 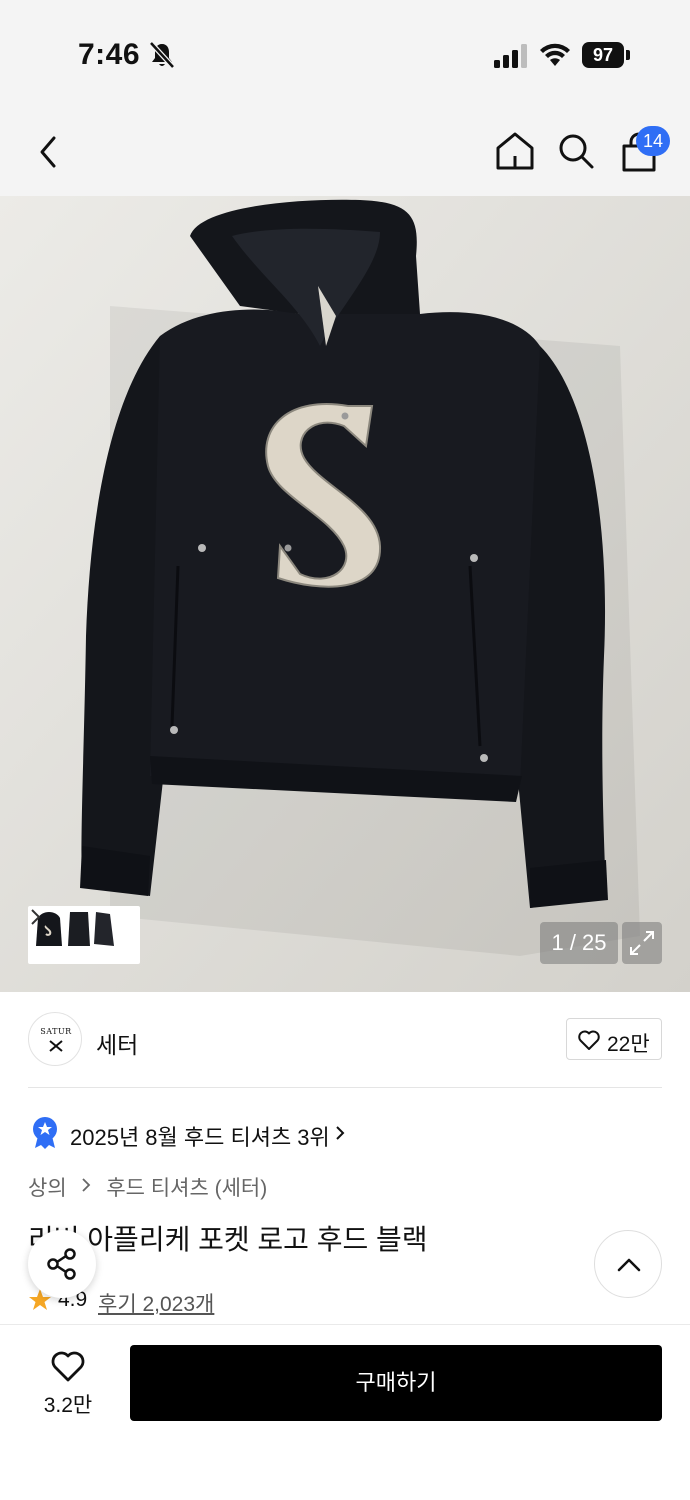 What do you see at coordinates (345, 55) in the screenshot?
I see `status-bar: 7:46 97` at bounding box center [345, 55].